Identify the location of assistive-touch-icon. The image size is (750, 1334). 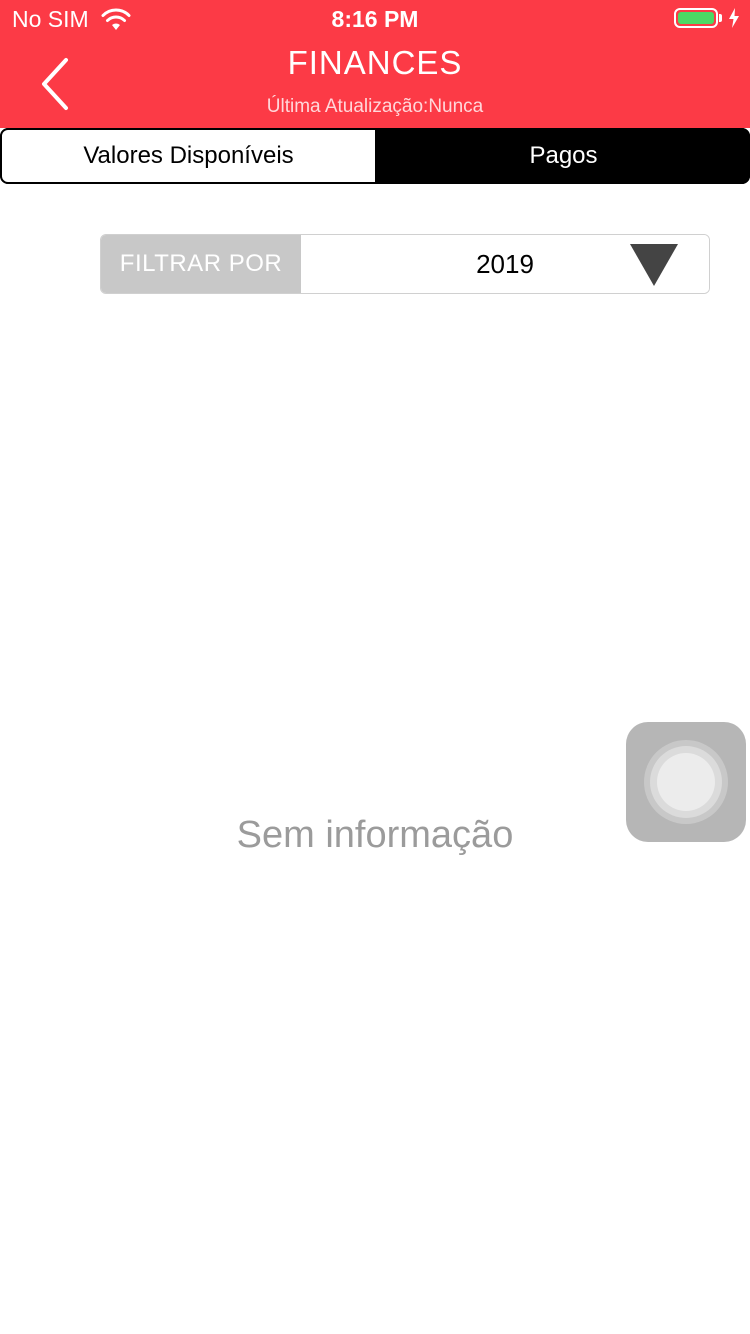
(686, 782).